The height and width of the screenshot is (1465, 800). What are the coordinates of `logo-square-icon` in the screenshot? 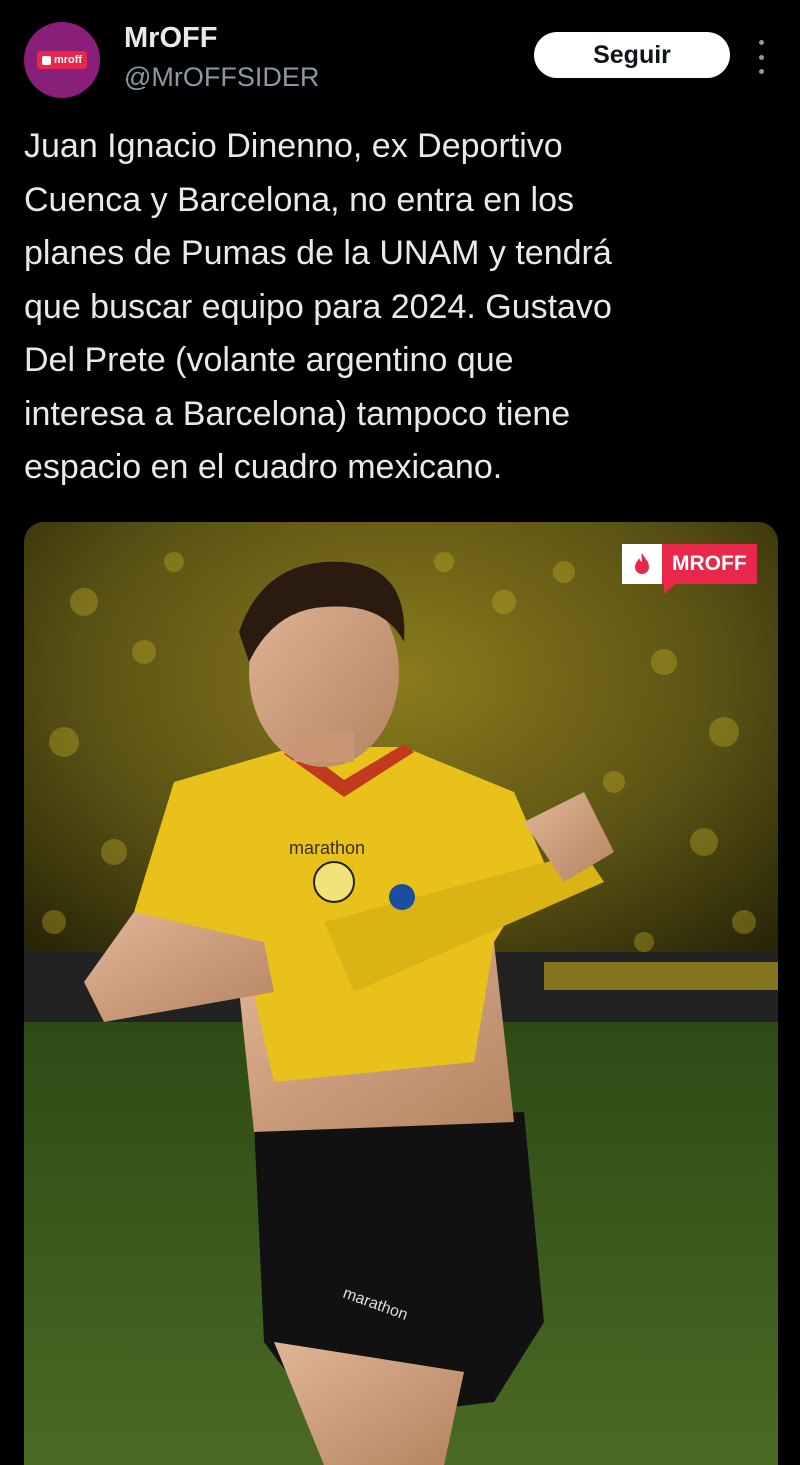 It's located at (46, 60).